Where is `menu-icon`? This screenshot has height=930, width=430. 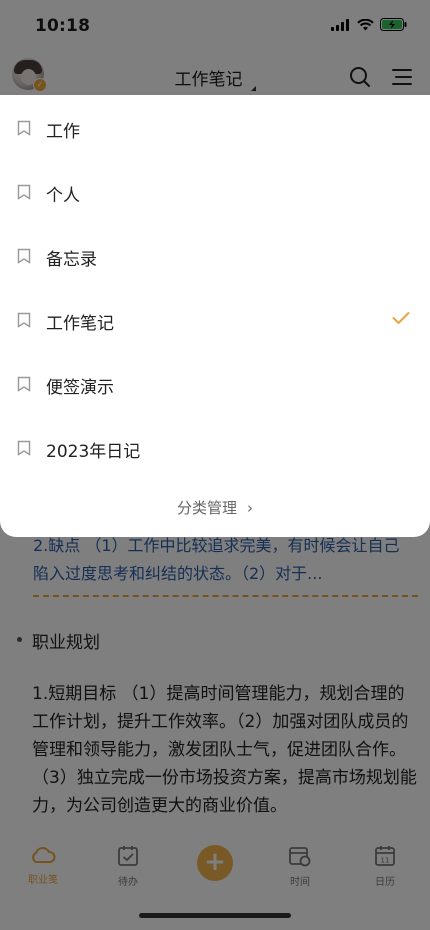 menu-icon is located at coordinates (402, 77).